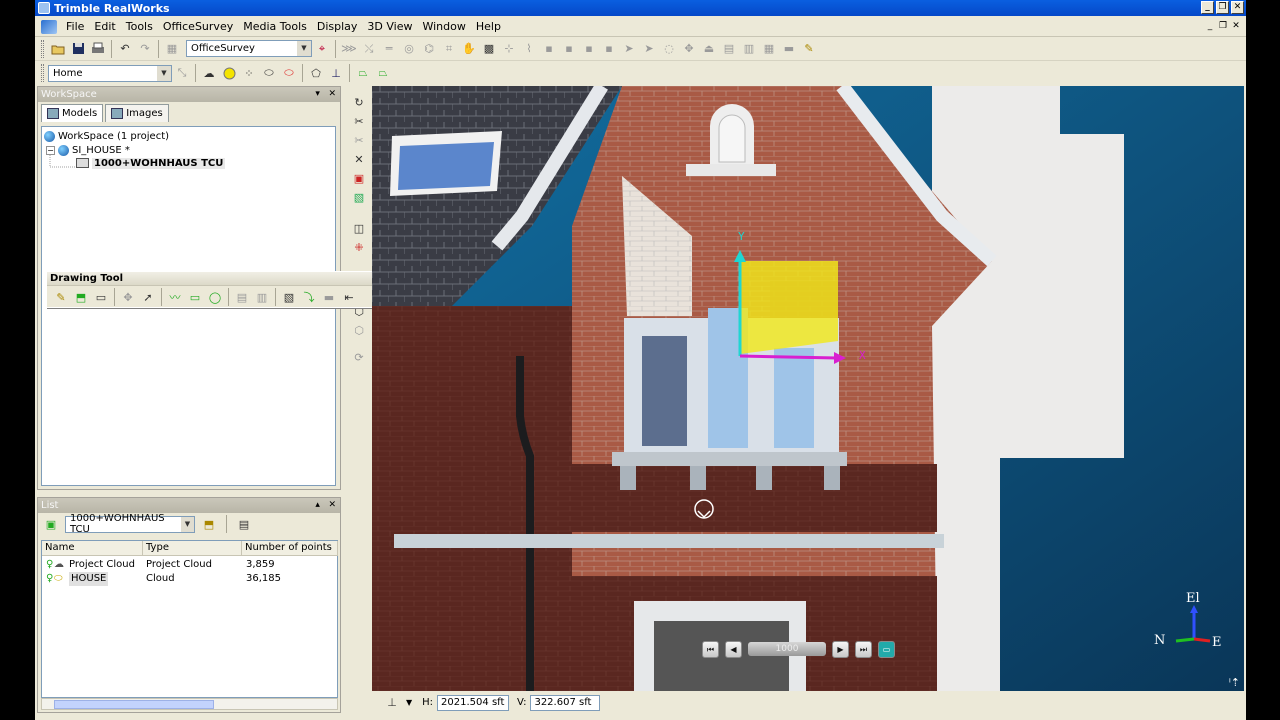  I want to click on cloud-display-icon: ☁, so click(209, 73).